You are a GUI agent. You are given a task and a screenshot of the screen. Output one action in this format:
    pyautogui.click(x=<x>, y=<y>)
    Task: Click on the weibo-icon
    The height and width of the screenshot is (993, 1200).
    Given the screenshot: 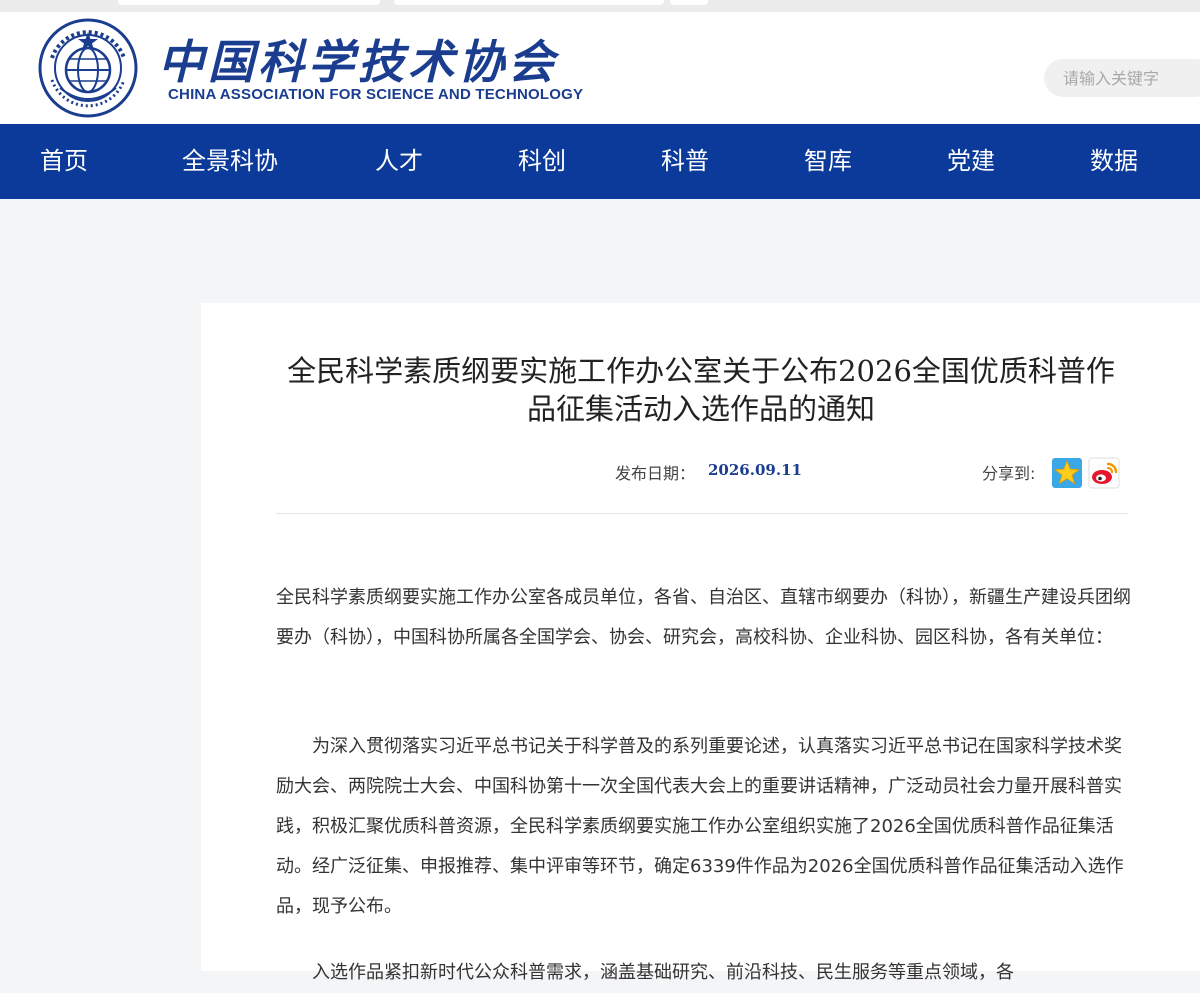 What is the action you would take?
    pyautogui.click(x=1104, y=473)
    